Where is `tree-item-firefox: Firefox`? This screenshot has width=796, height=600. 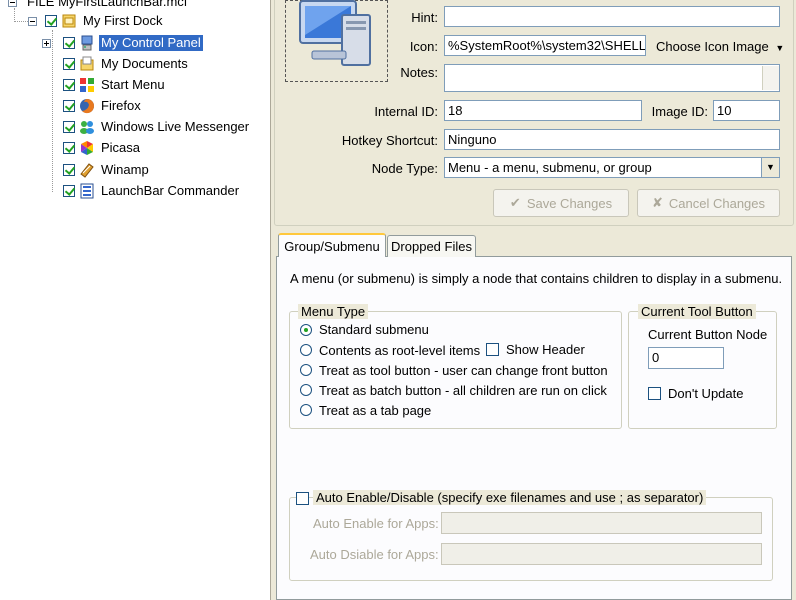
tree-item-firefox: Firefox is located at coordinates (103, 106).